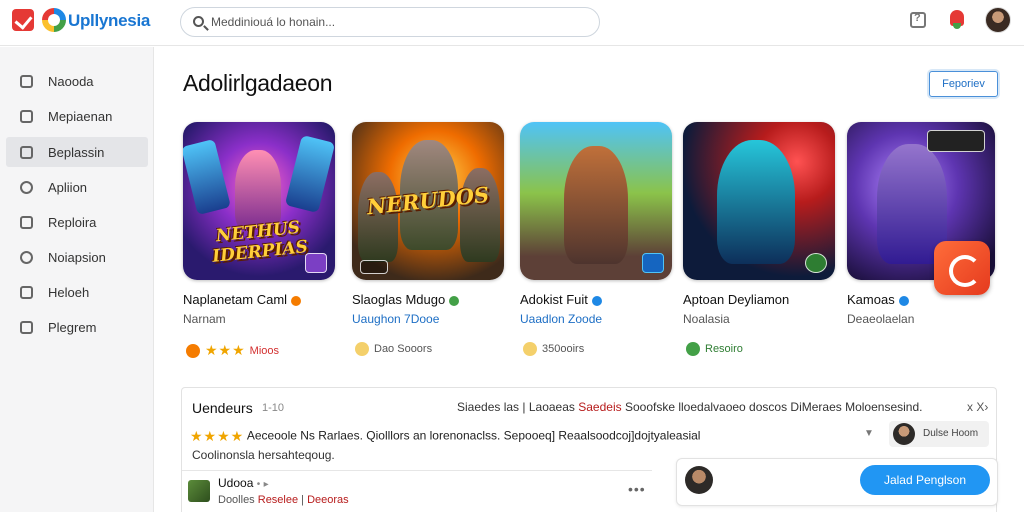 This screenshot has width=1024, height=512. I want to click on armored-figure, so click(756, 202).